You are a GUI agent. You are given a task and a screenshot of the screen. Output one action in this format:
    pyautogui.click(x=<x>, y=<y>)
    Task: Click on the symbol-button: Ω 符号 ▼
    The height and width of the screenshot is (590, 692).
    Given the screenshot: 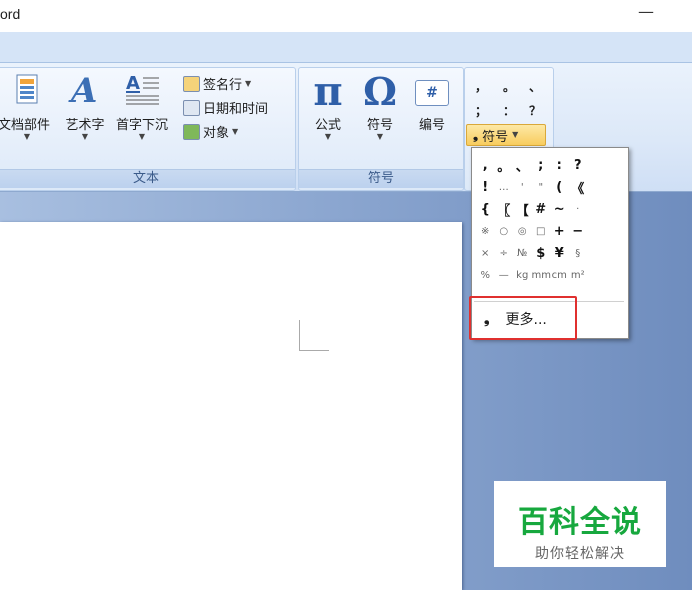 What is the action you would take?
    pyautogui.click(x=380, y=106)
    